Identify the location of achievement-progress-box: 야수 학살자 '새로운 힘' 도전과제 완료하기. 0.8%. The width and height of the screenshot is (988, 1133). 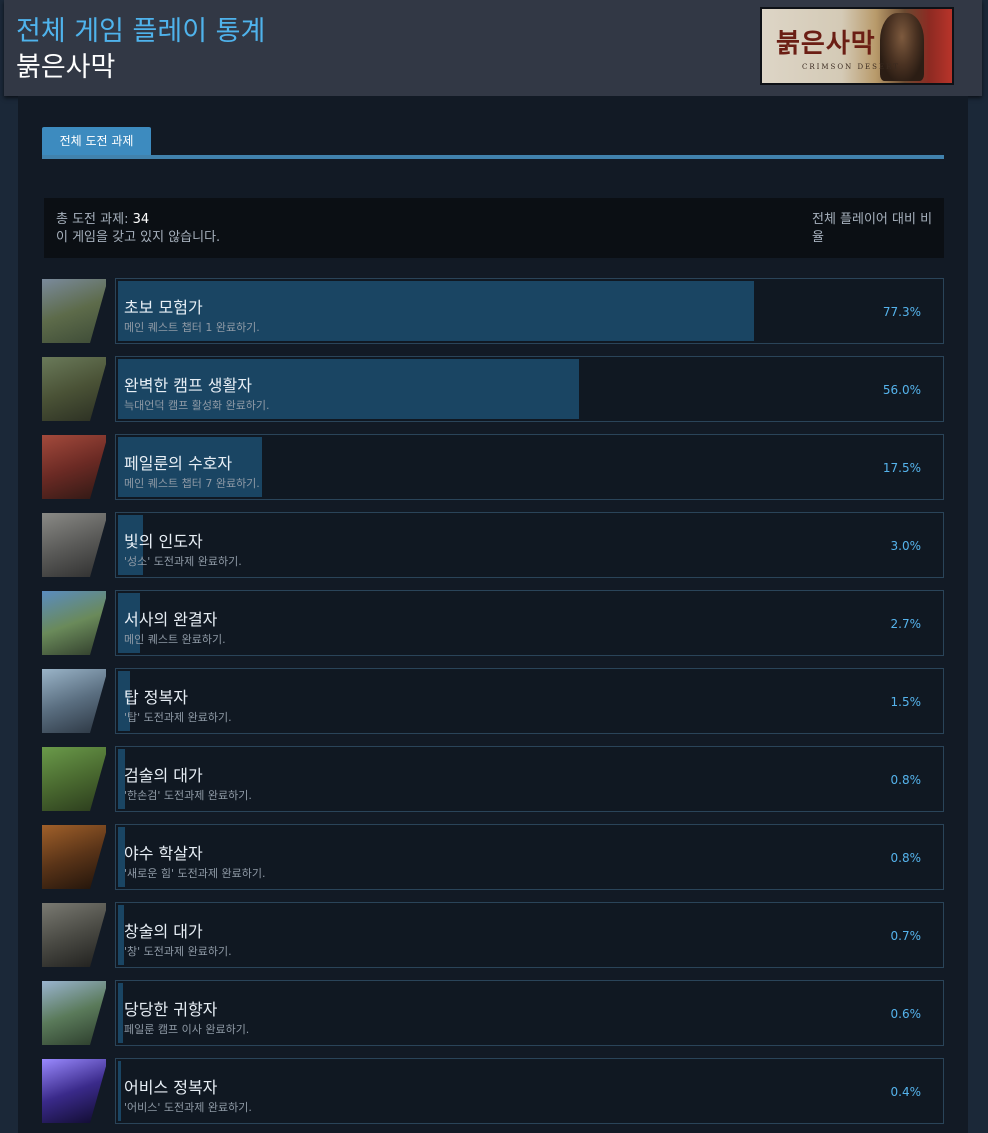
(529, 857).